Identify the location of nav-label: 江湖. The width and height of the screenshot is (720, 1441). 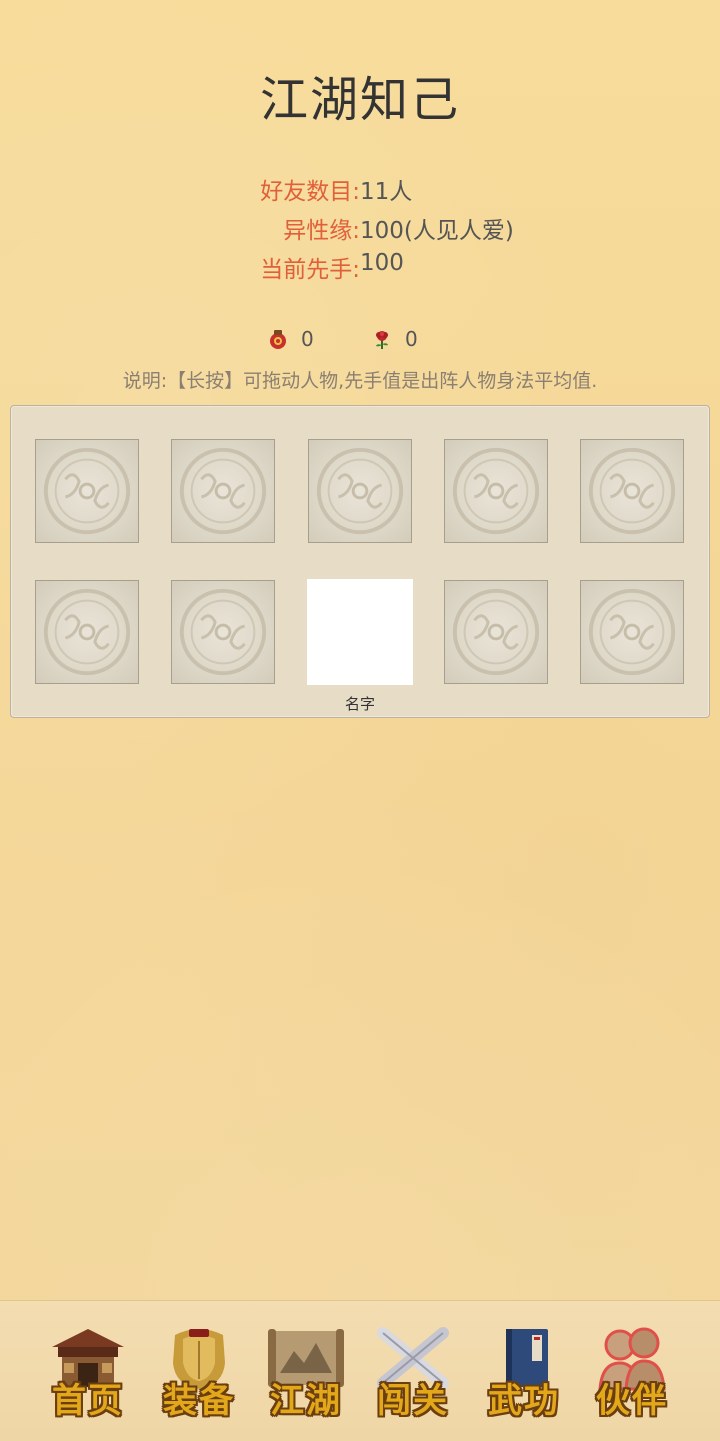
(306, 1401).